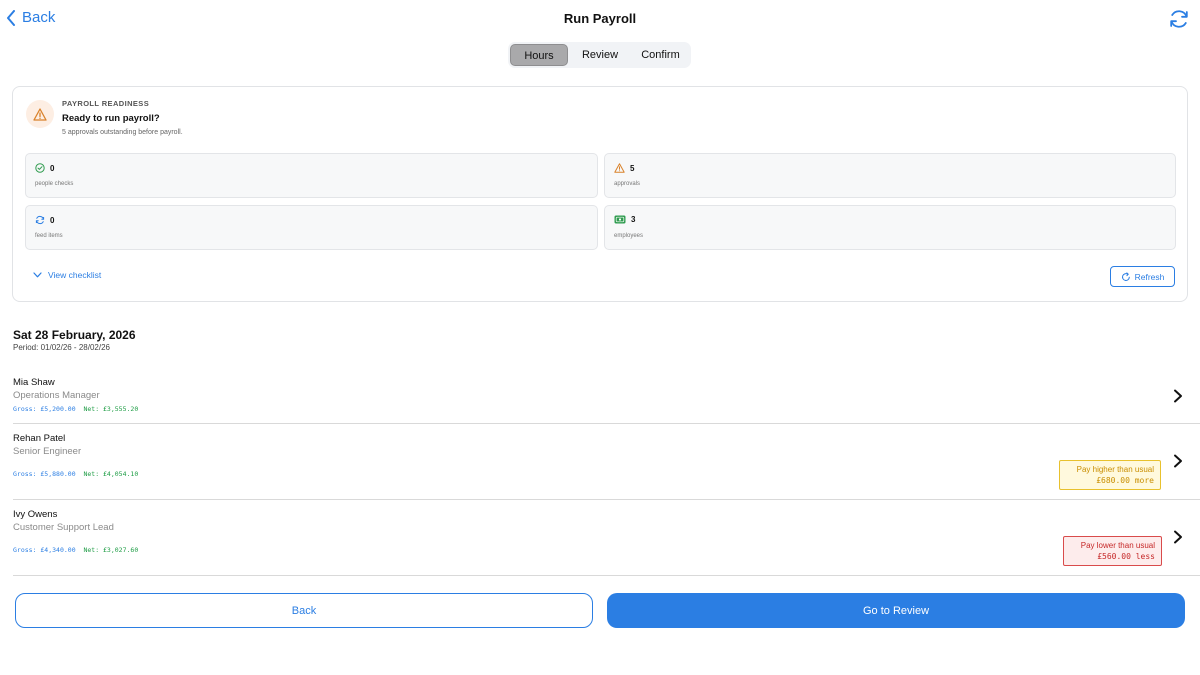 This screenshot has width=1200, height=675. Describe the element at coordinates (40, 220) in the screenshot. I see `sync-icon` at that location.